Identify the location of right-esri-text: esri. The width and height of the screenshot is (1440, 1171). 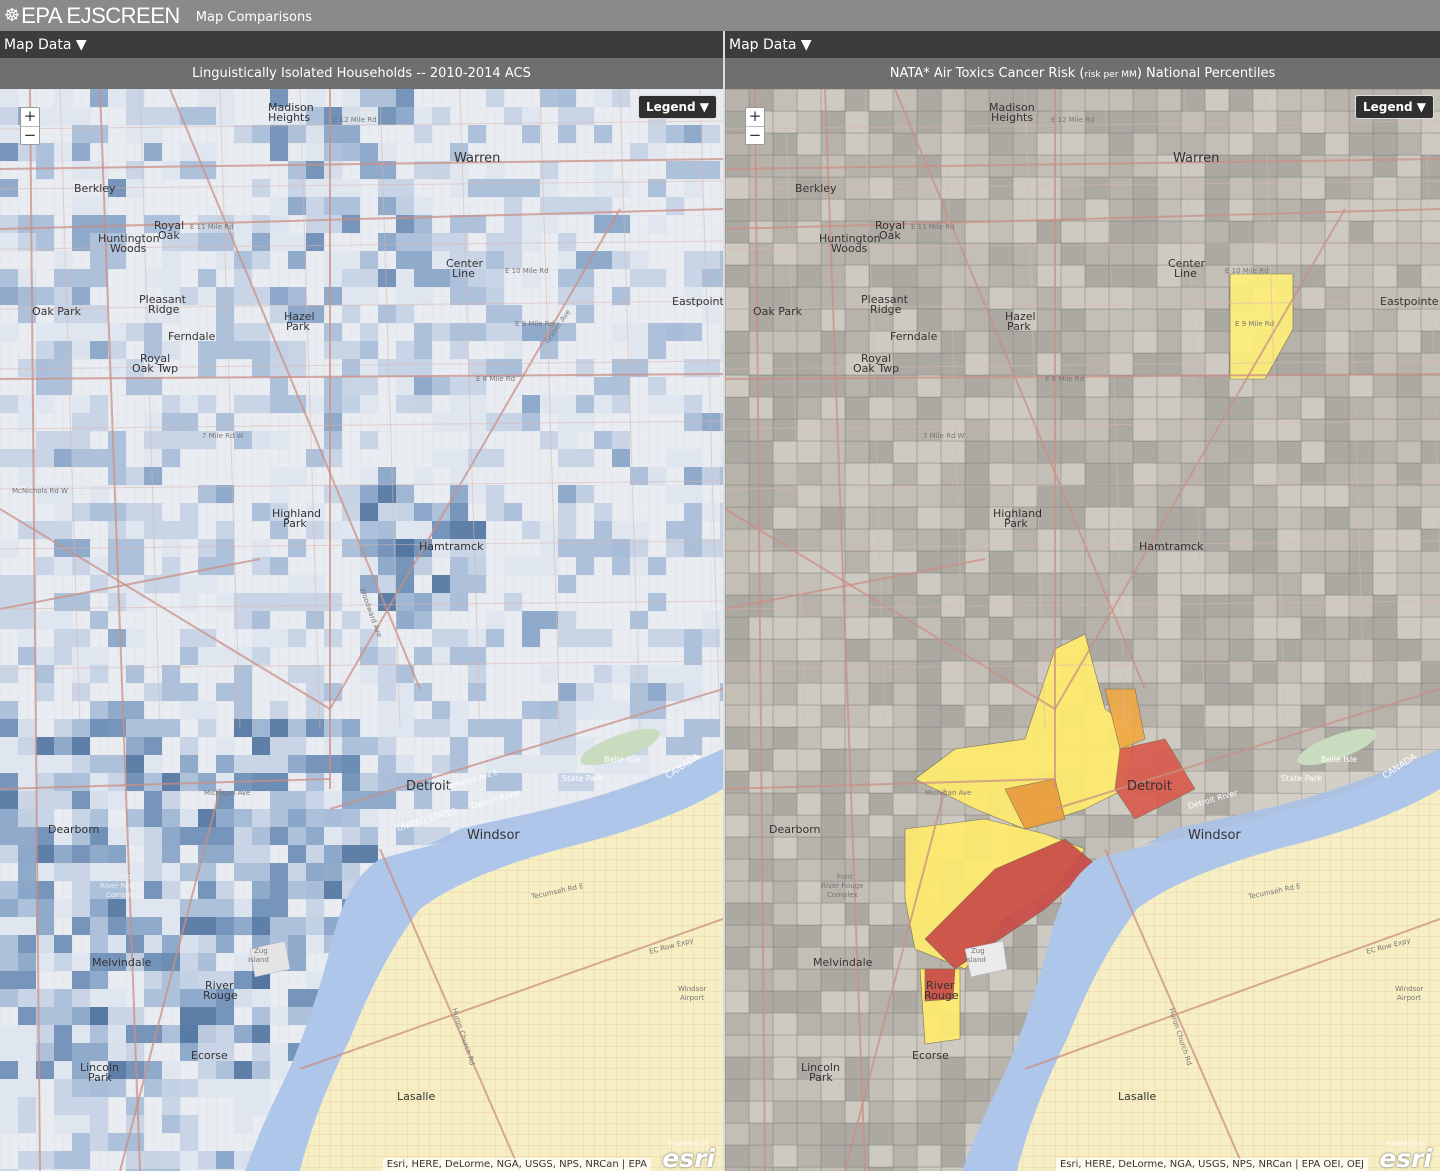
(1405, 1157).